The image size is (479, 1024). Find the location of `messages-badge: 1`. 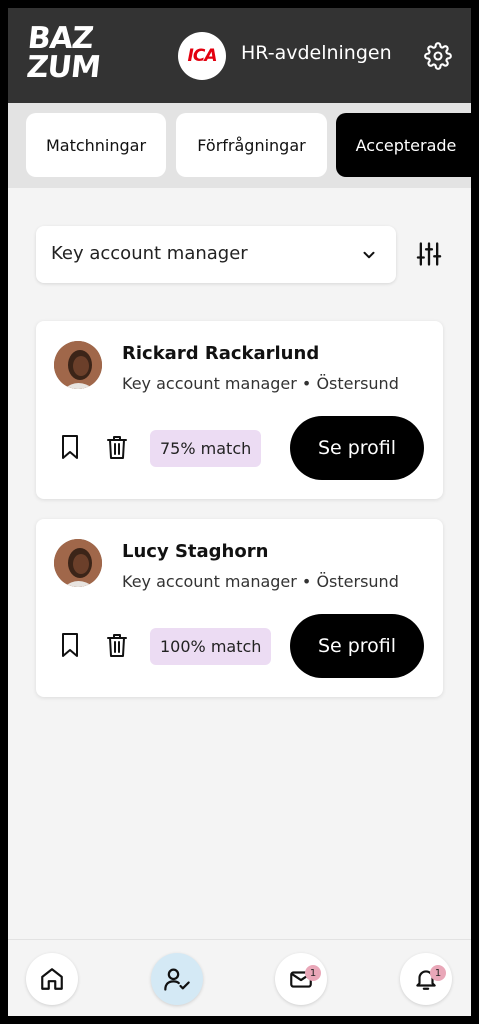

messages-badge: 1 is located at coordinates (313, 973).